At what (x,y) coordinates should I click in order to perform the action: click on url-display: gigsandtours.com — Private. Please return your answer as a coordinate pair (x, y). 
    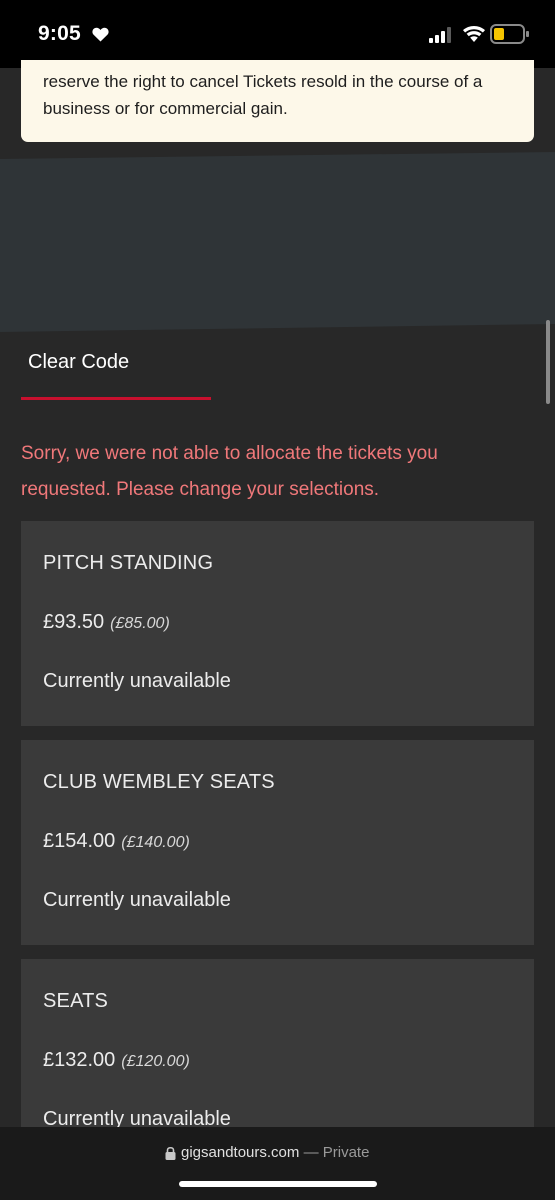
    Looking at the image, I should click on (275, 1152).